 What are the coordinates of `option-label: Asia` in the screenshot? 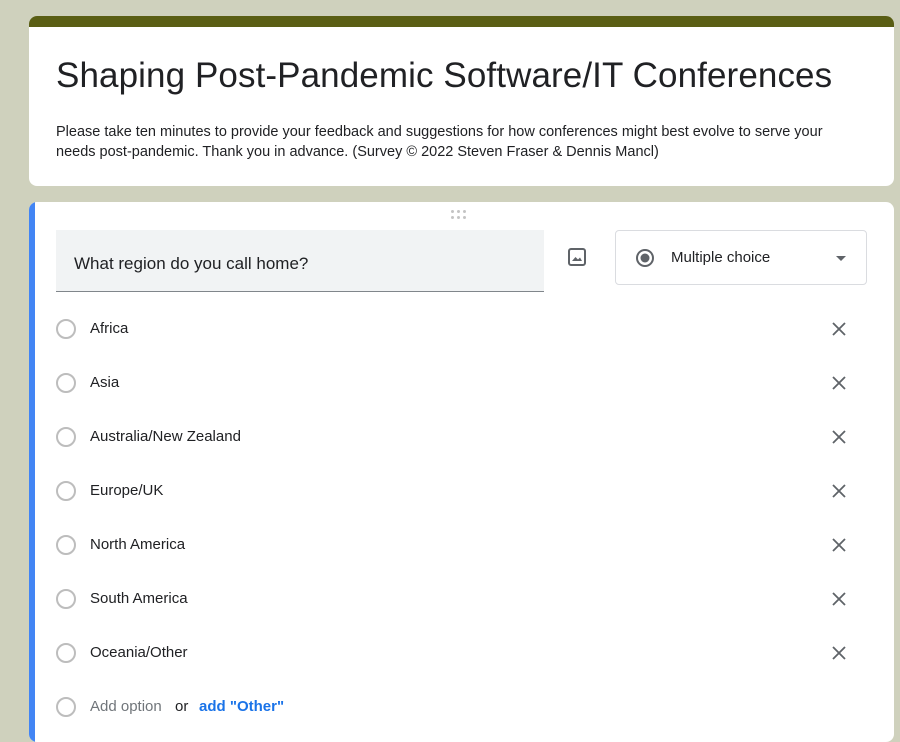 It's located at (104, 382).